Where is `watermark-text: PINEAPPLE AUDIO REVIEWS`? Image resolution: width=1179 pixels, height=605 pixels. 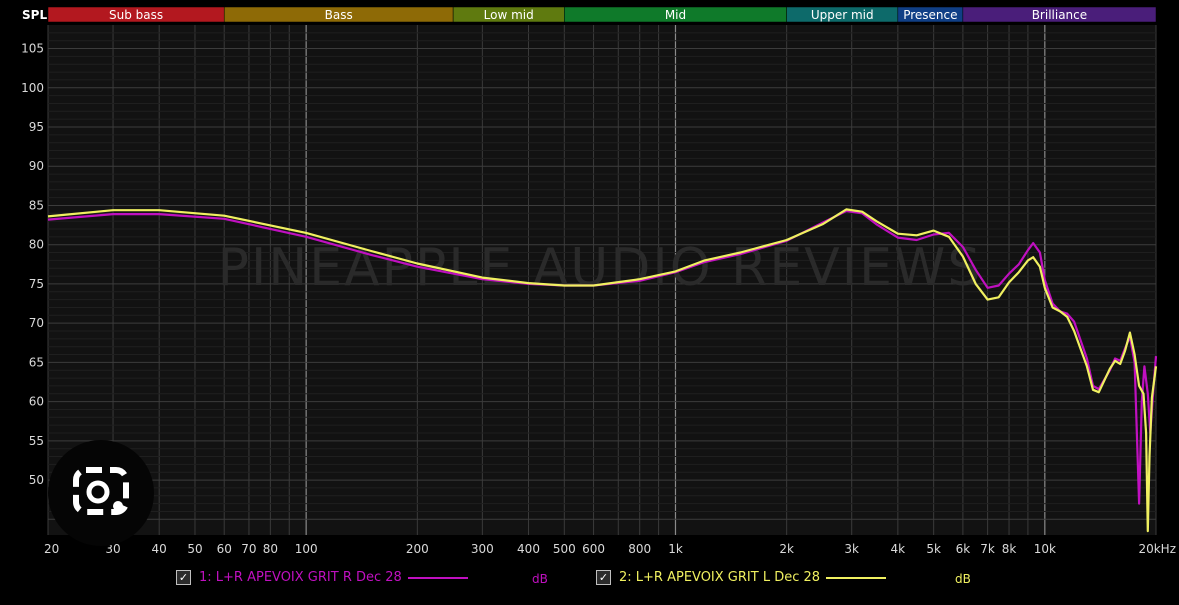
watermark-text: PINEAPPLE AUDIO REVIEWS is located at coordinates (600, 268).